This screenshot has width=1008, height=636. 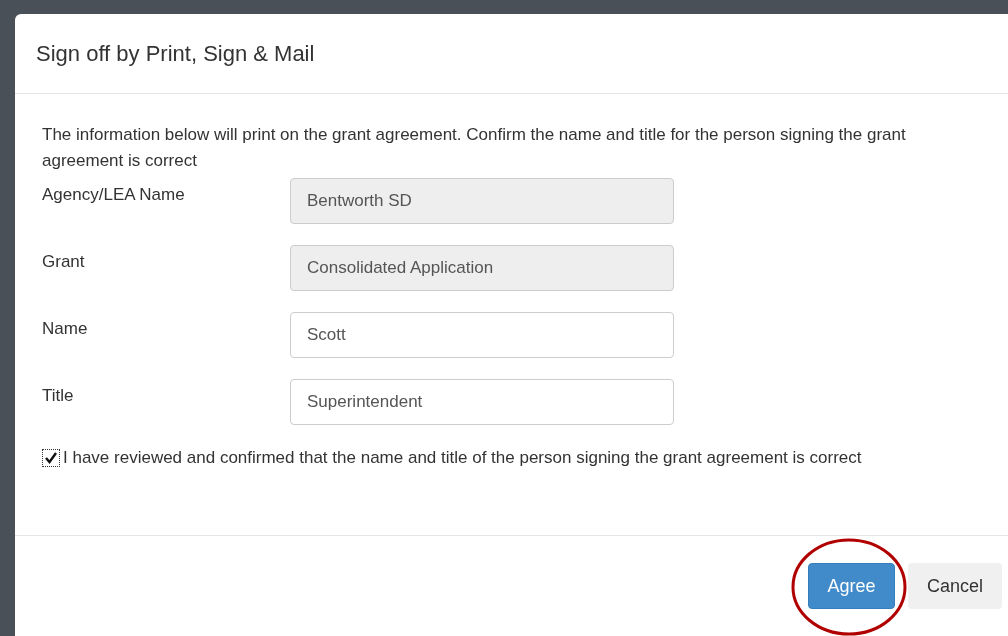 What do you see at coordinates (51, 457) in the screenshot?
I see `checkbox` at bounding box center [51, 457].